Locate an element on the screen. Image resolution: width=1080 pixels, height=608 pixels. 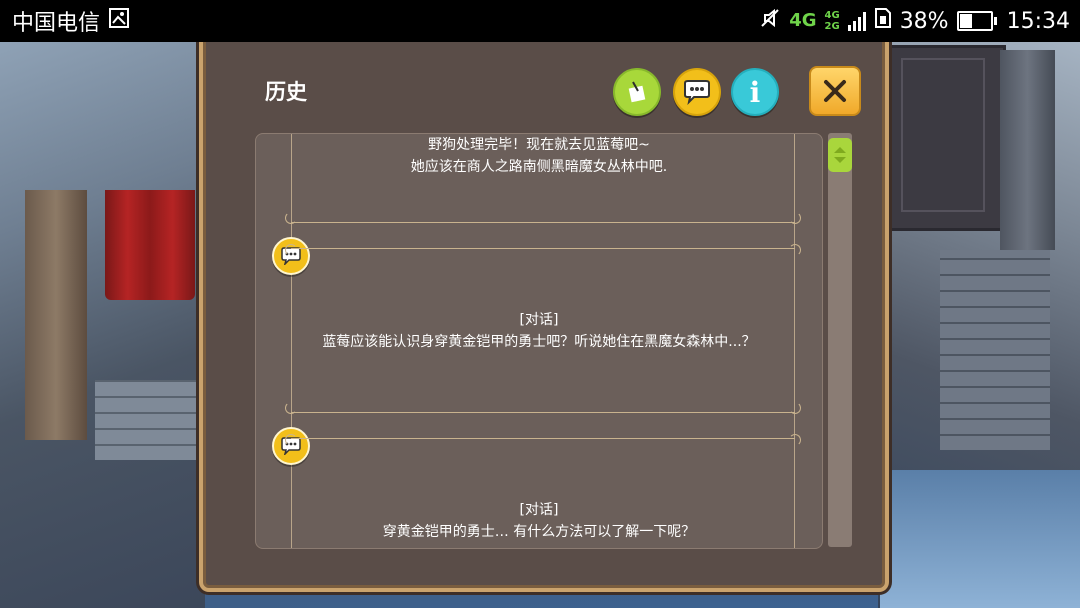
info-button: i is located at coordinates (755, 92).